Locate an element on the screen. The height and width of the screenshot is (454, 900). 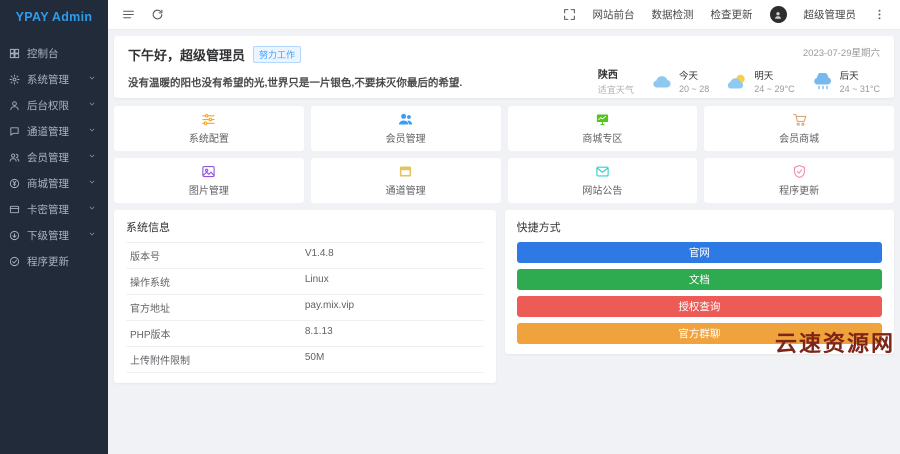
sidebar-item-update: 程序更新 is located at coordinates (54, 261).